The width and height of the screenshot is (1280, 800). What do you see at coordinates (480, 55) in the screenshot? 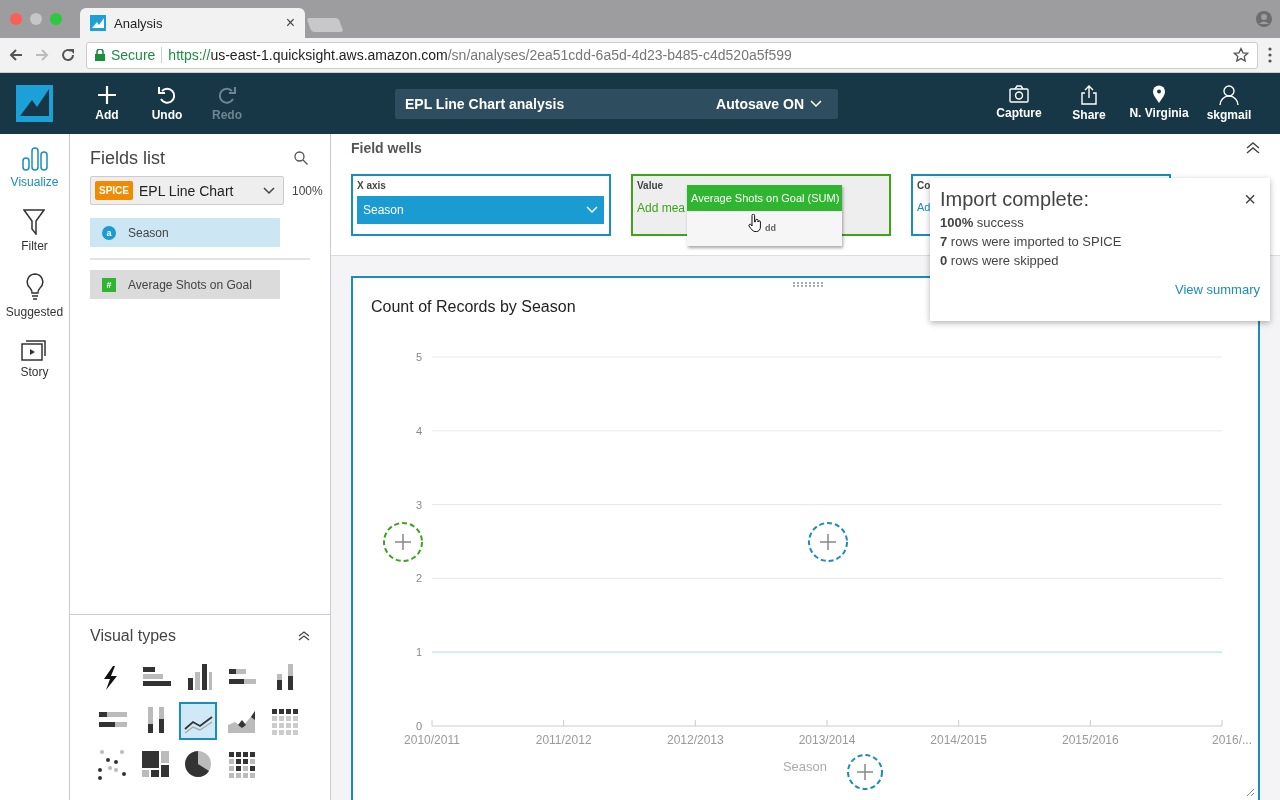
I see `url-text: https://us-east-1.quicksight.aws.amazon.com/sn/analyses/2ea51cdd-6a5d-4d23-b485-c4d520a5f599` at bounding box center [480, 55].